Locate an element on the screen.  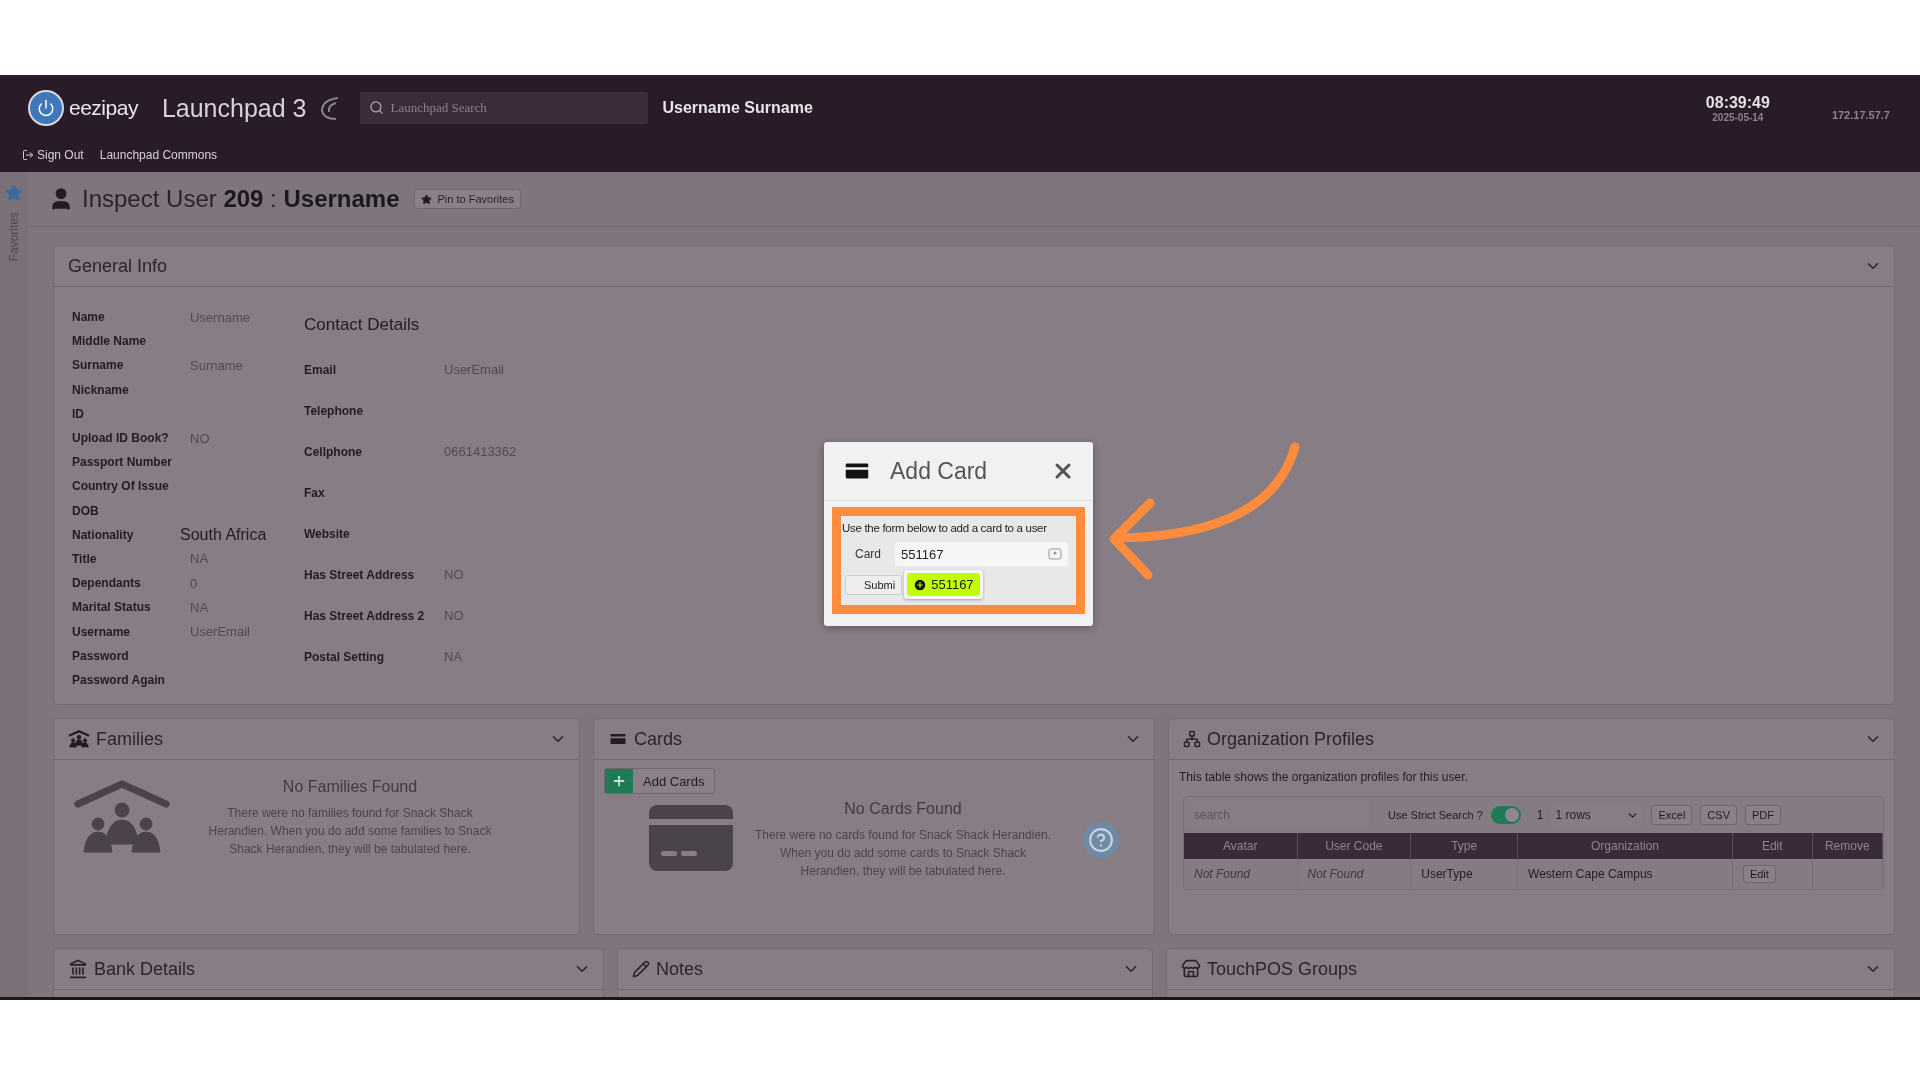
submit-button: Submi is located at coordinates (874, 584).